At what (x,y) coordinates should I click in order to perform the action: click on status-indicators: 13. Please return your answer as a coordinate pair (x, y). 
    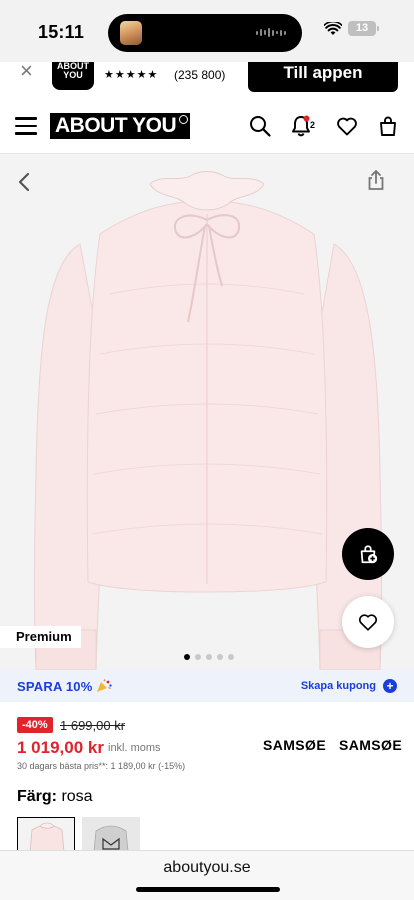
    Looking at the image, I should click on (351, 28).